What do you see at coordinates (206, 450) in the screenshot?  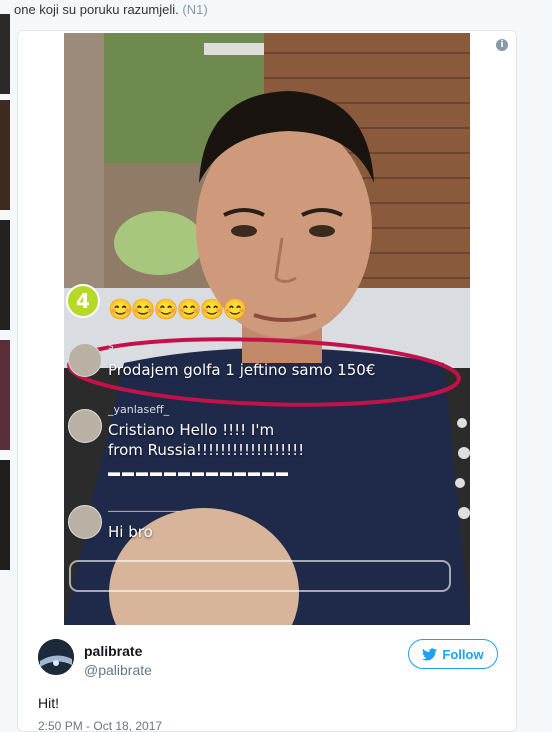 I see `comment-message: from Russia!!!!!!!!!!!!!!!!!!` at bounding box center [206, 450].